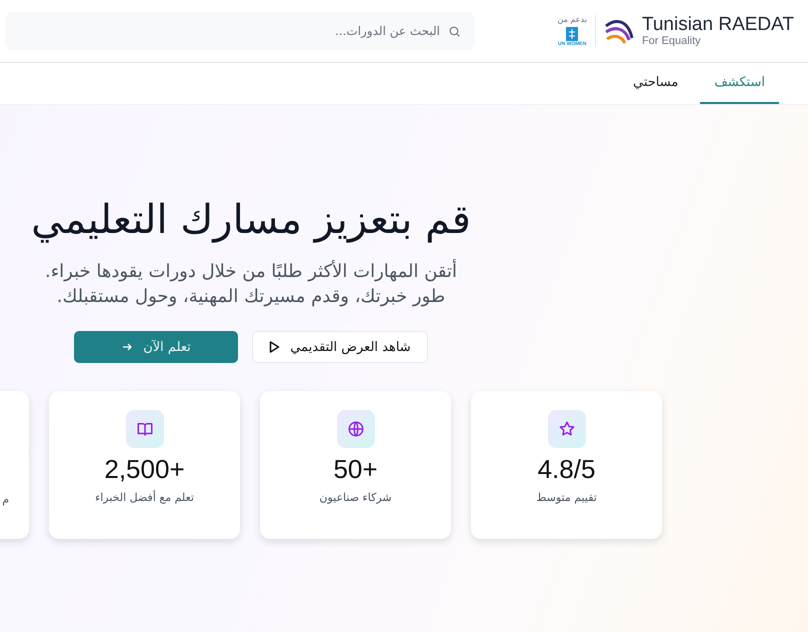 Image resolution: width=808 pixels, height=632 pixels. Describe the element at coordinates (5, 499) in the screenshot. I see `stat-label: م` at that location.